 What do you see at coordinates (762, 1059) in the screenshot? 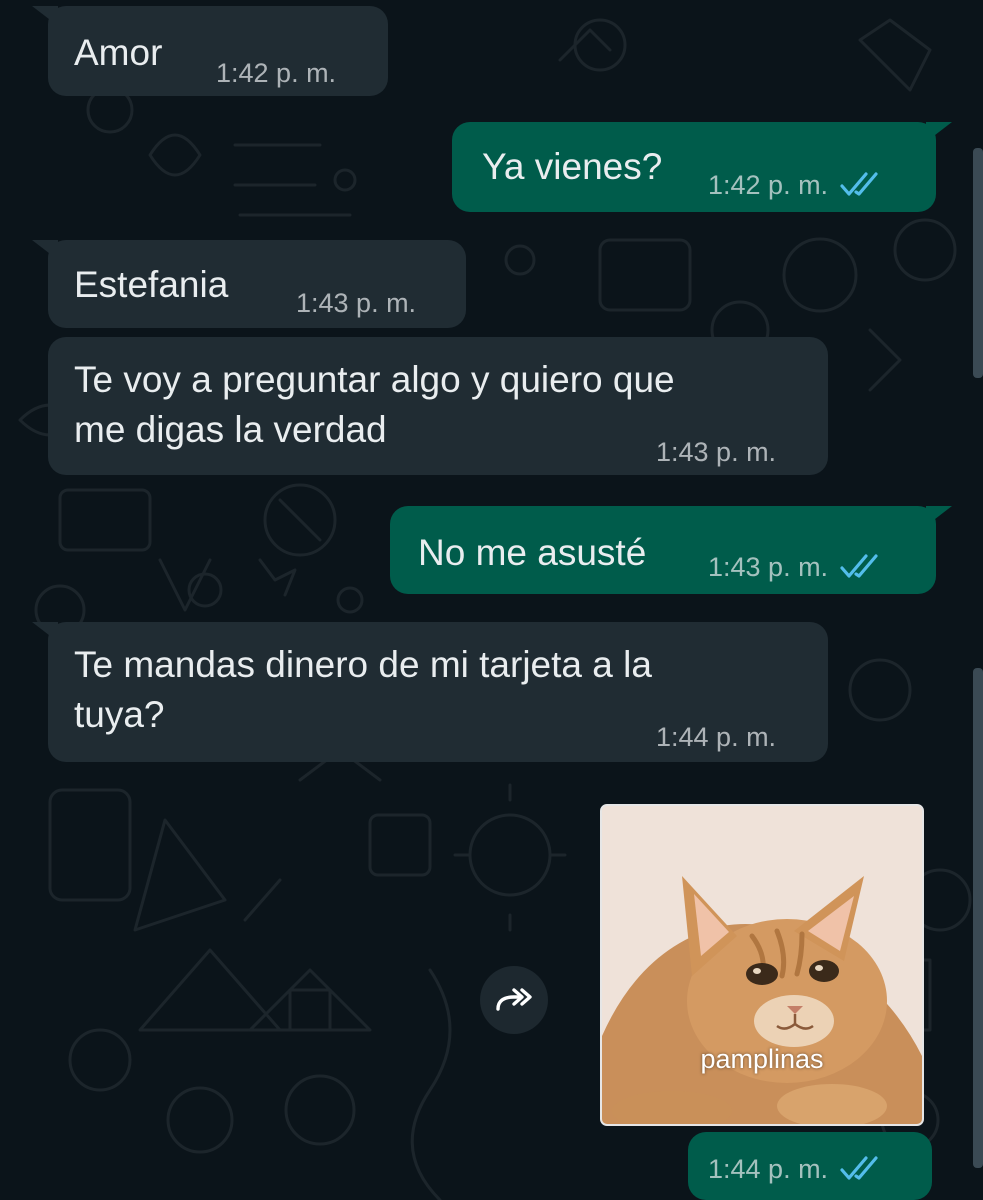
I see `sticker-caption: pamplinas` at bounding box center [762, 1059].